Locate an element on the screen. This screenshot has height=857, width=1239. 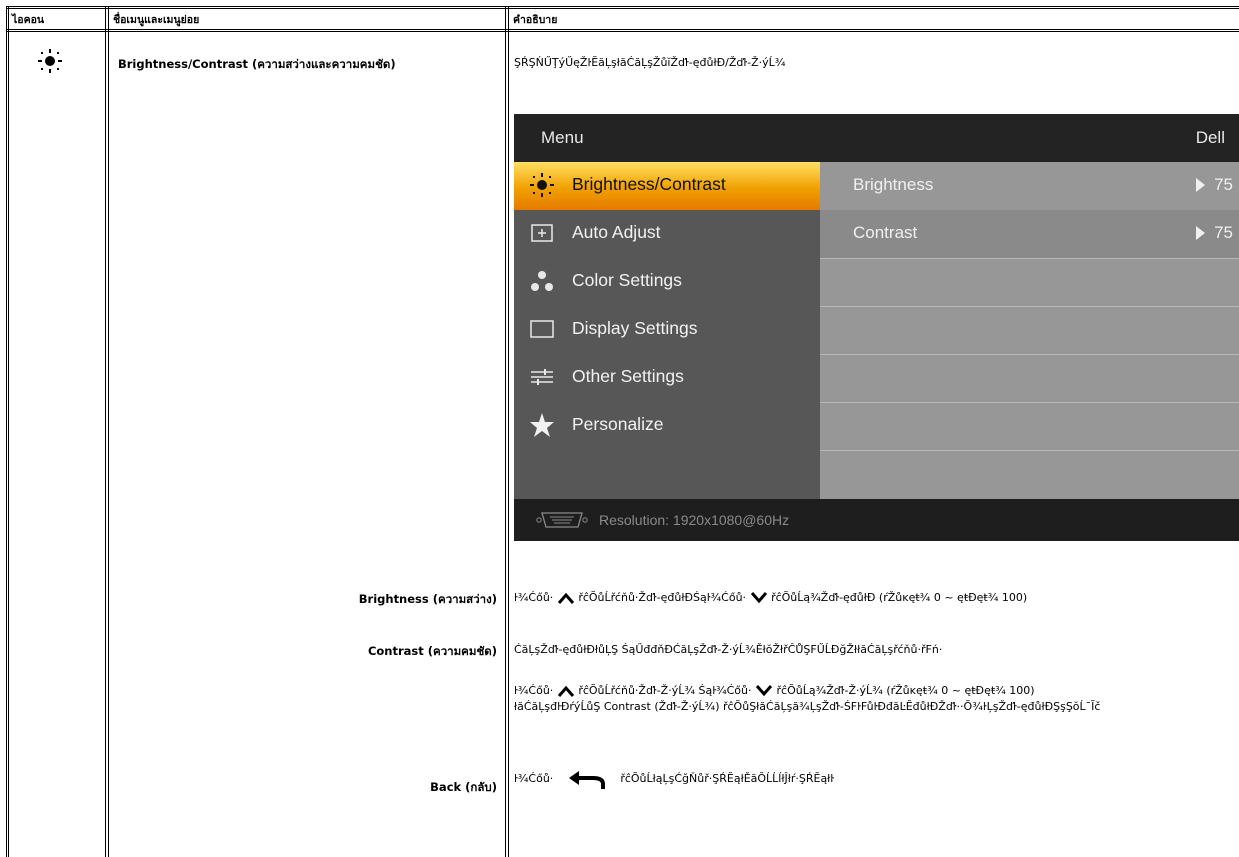
osd-sub-label: Contrast is located at coordinates (885, 232).